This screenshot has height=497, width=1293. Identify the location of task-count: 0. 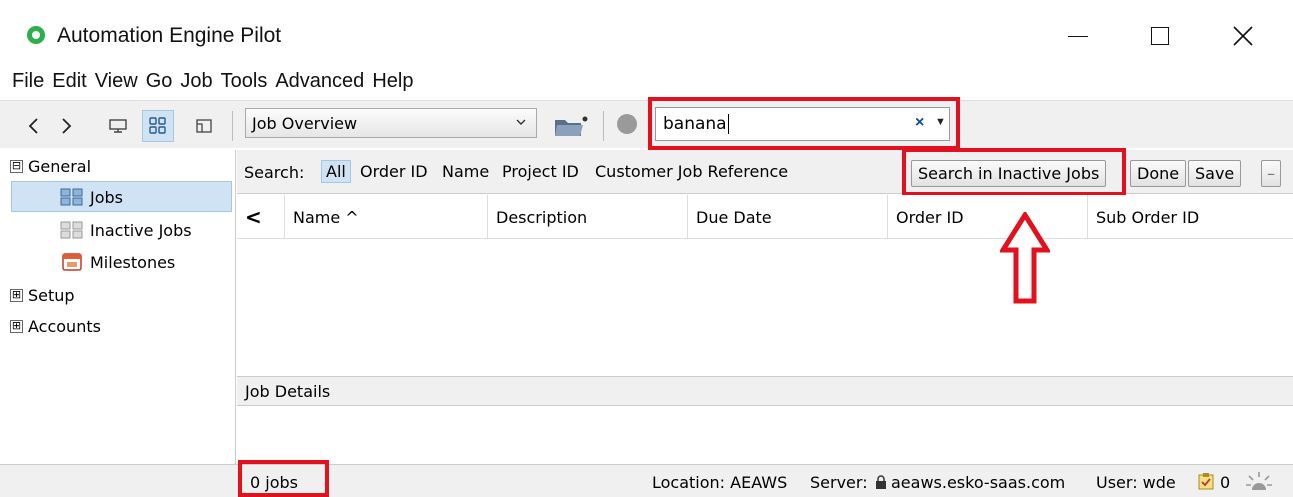
(1225, 482).